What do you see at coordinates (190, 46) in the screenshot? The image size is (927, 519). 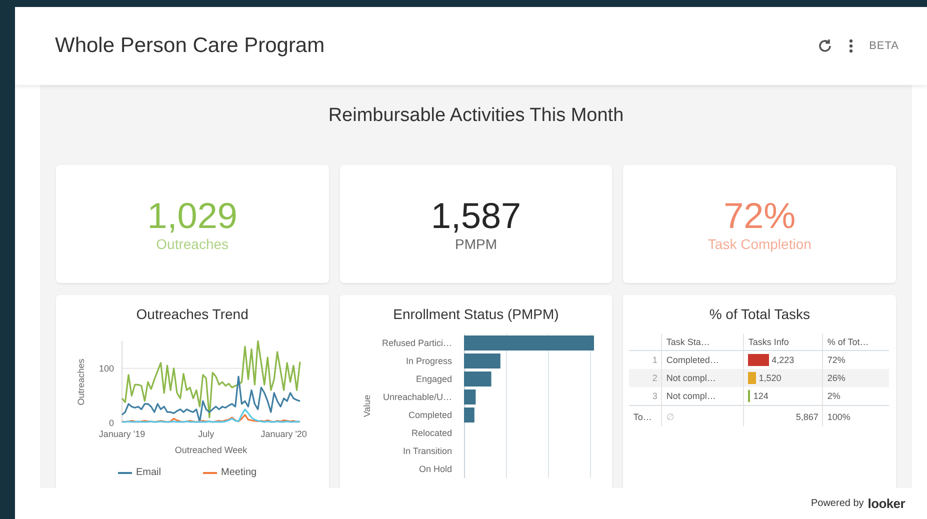 I see `dashboard-title: Whole Person Care Program` at bounding box center [190, 46].